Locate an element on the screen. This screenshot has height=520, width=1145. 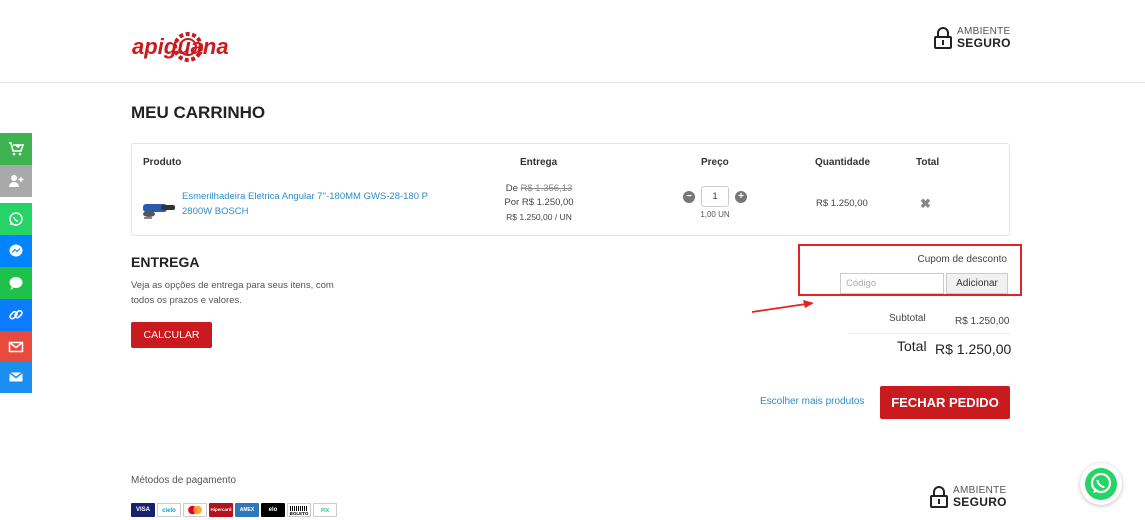
column-header-quantity: Quantidade is located at coordinates (843, 162).